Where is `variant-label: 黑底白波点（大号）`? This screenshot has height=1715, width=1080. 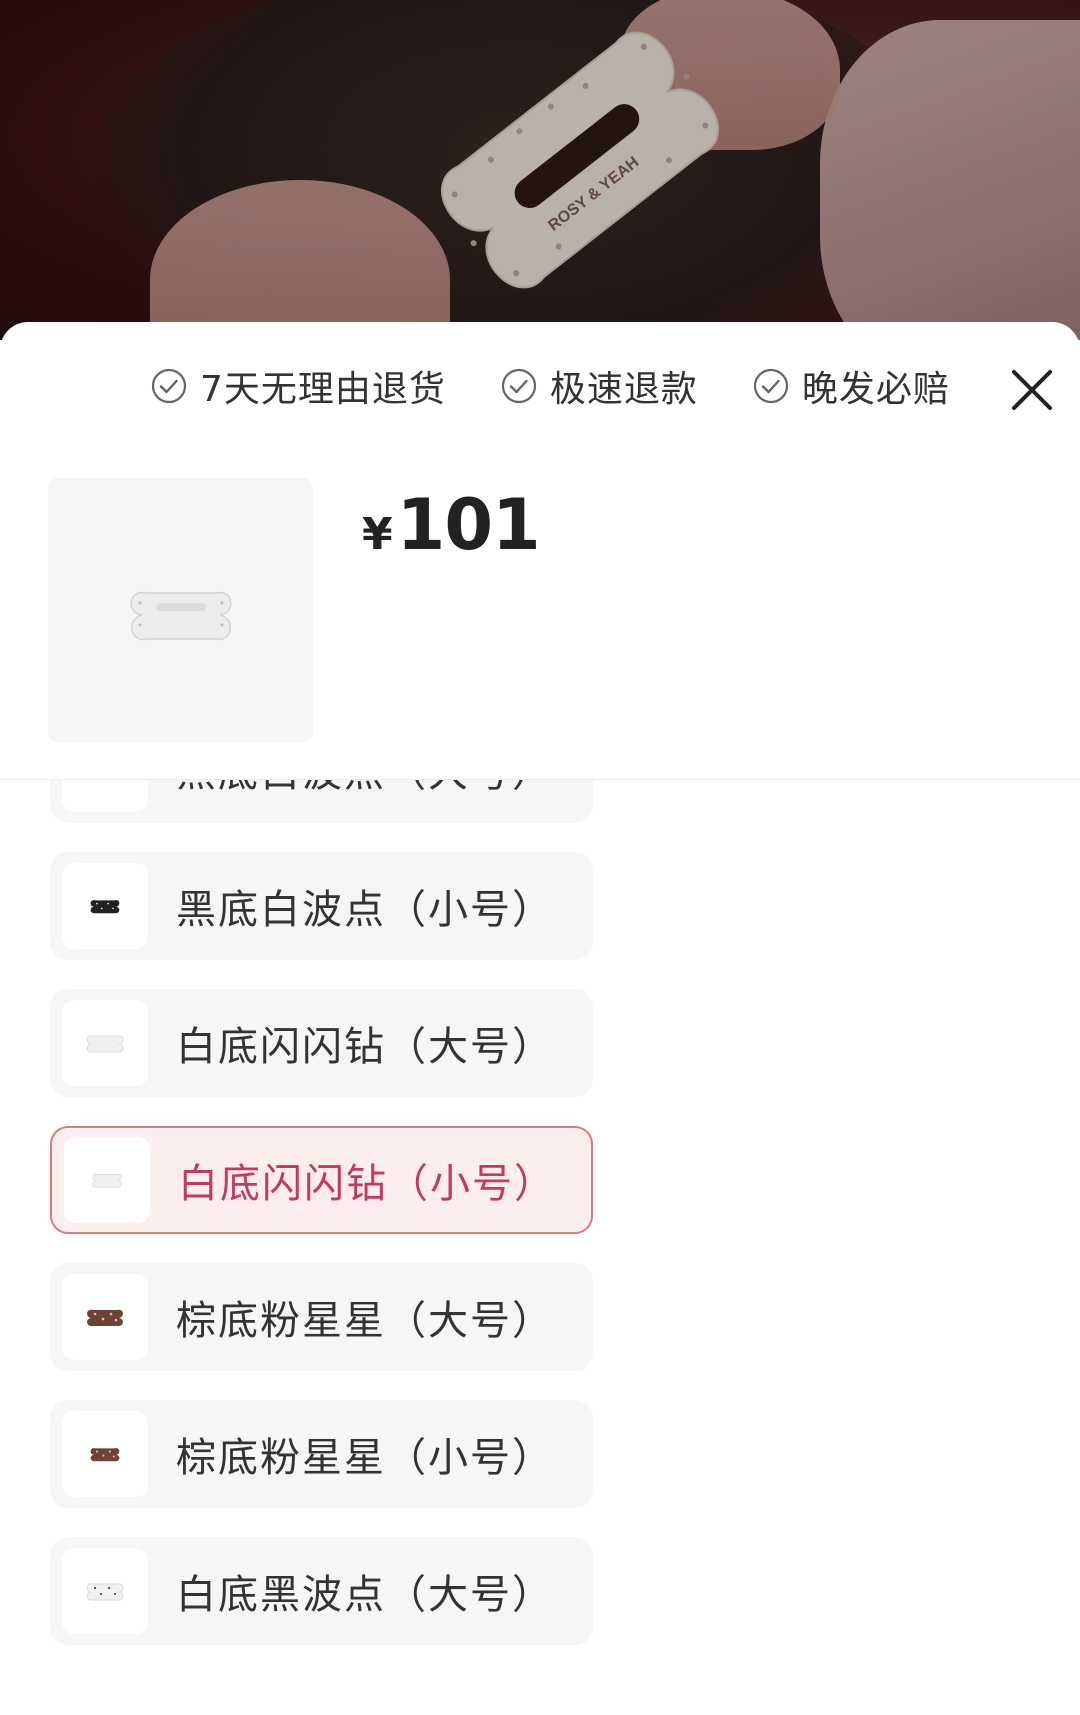
variant-label: 黑底白波点（大号） is located at coordinates (365, 789).